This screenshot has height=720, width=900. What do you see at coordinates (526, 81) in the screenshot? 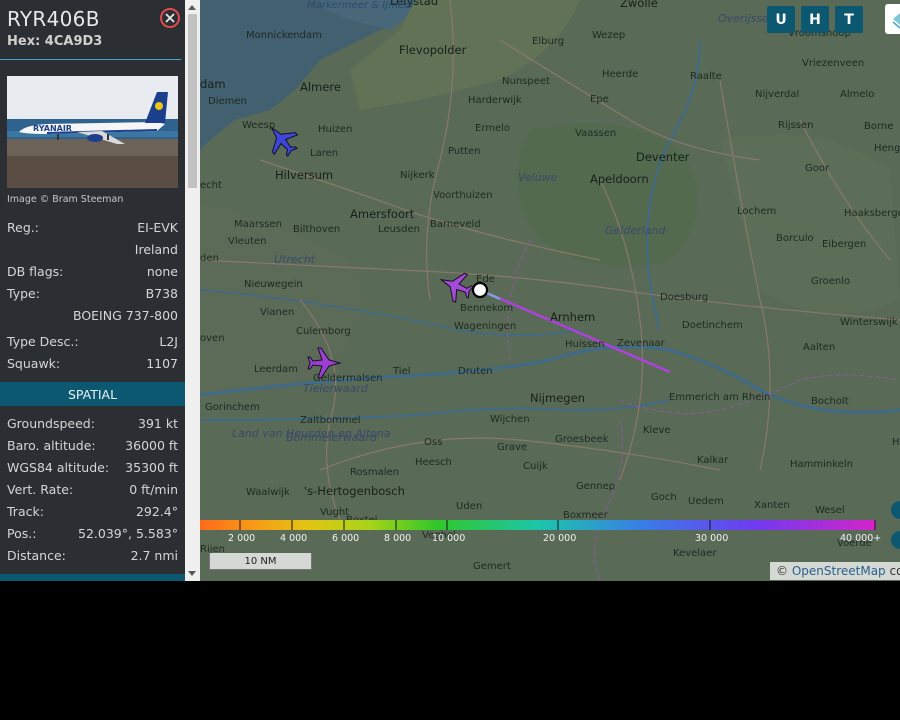
I see `place-label: Nunspeet` at bounding box center [526, 81].